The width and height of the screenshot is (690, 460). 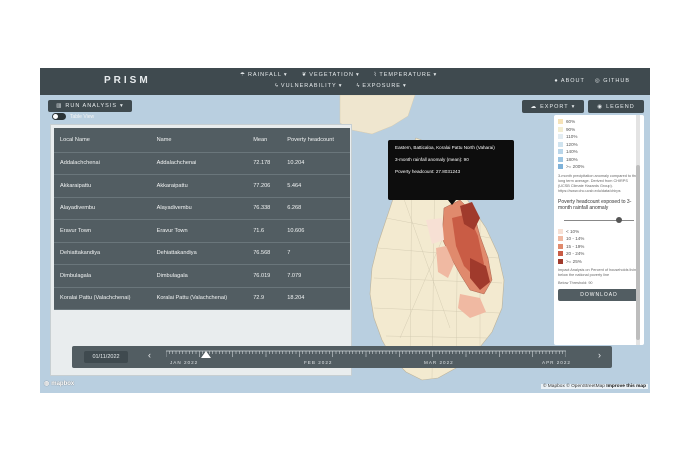 What do you see at coordinates (599, 152) in the screenshot?
I see `legend-item: 140%` at bounding box center [599, 152].